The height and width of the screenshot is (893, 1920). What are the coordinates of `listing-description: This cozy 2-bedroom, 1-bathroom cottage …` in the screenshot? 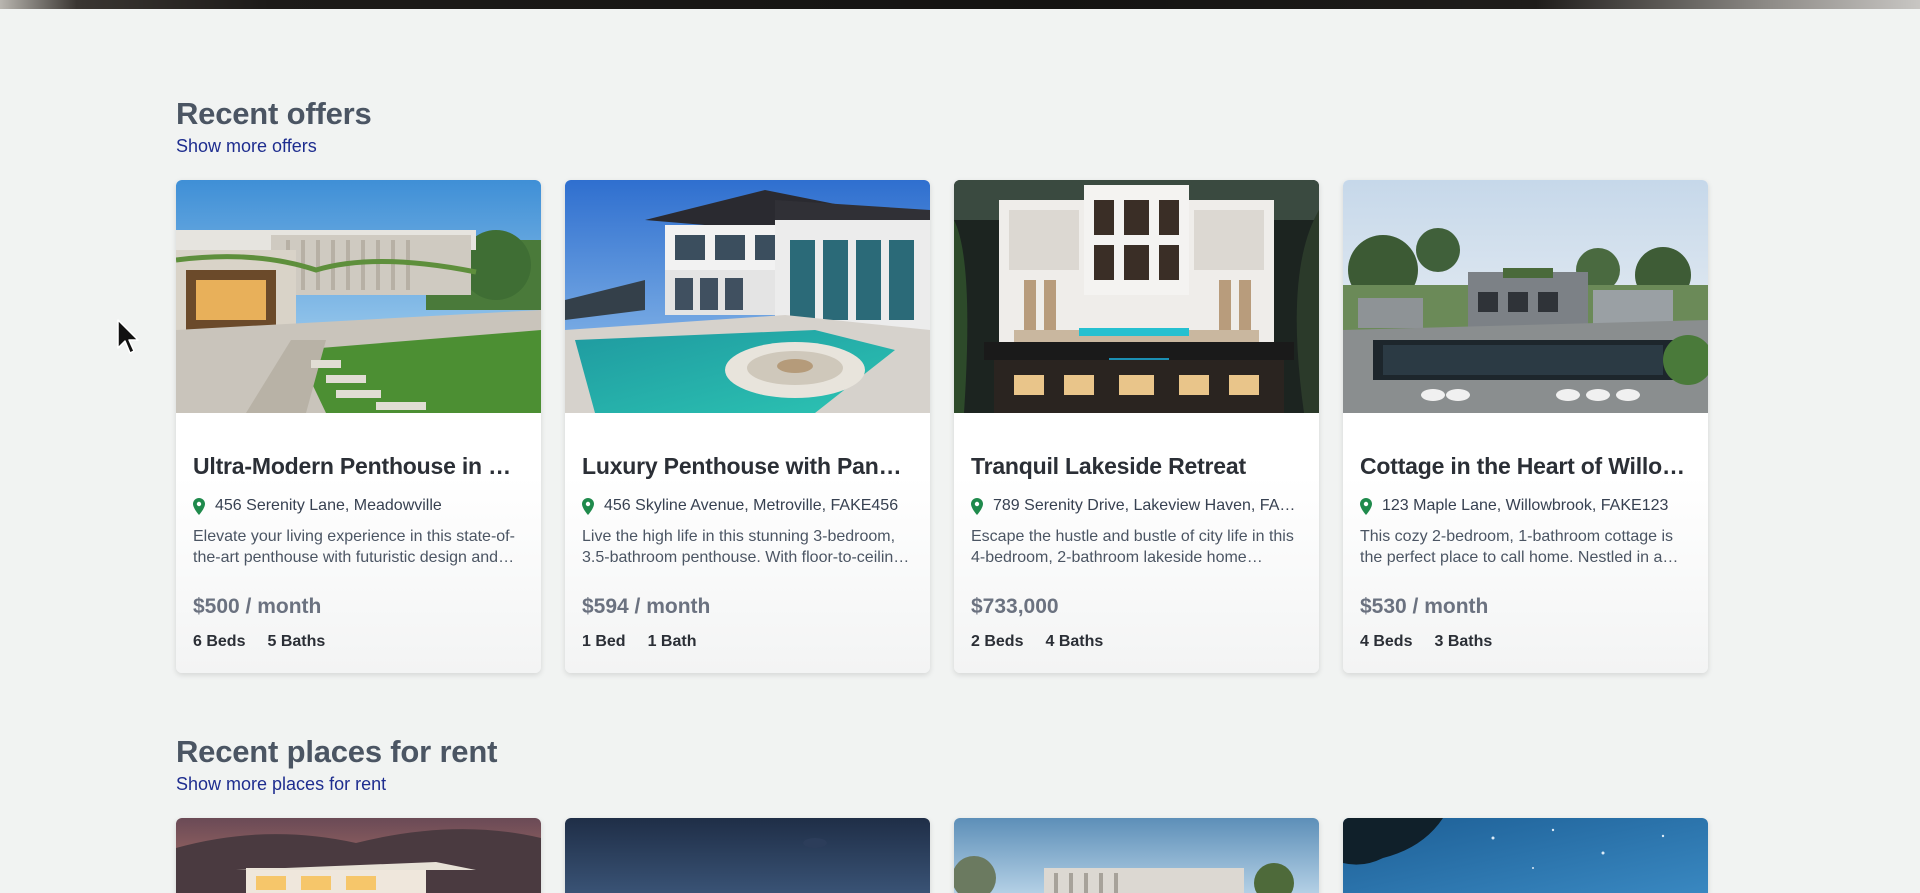 It's located at (1517, 547).